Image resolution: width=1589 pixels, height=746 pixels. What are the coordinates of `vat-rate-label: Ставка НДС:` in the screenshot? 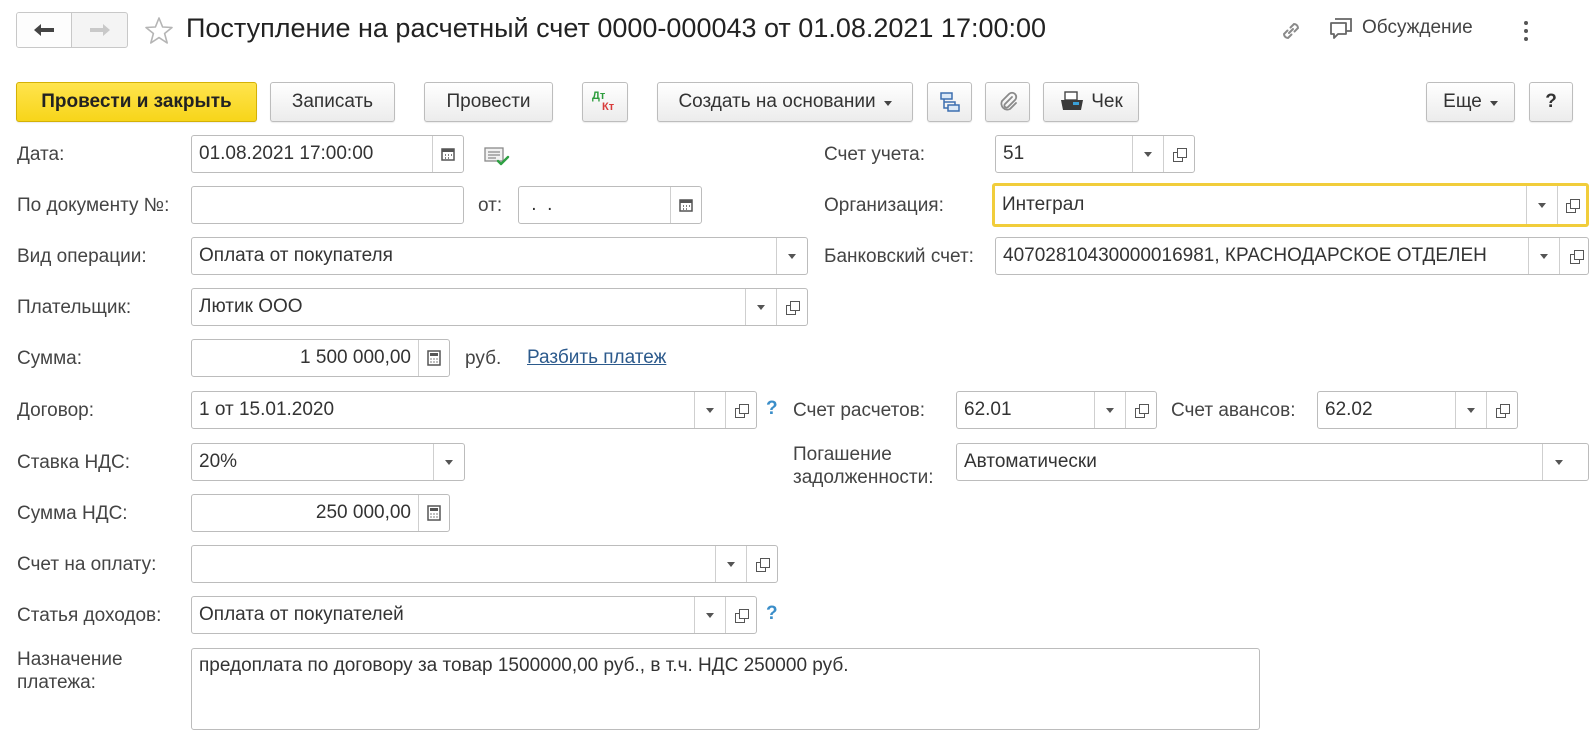 It's located at (74, 462).